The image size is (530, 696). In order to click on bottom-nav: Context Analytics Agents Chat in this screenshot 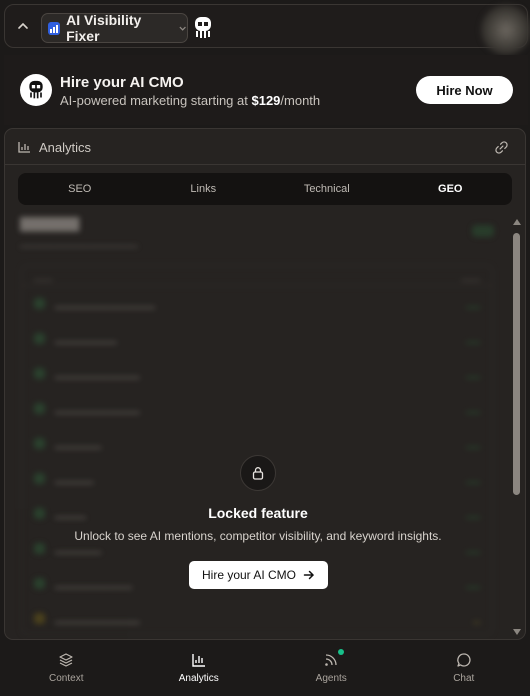, I will do `click(265, 668)`.